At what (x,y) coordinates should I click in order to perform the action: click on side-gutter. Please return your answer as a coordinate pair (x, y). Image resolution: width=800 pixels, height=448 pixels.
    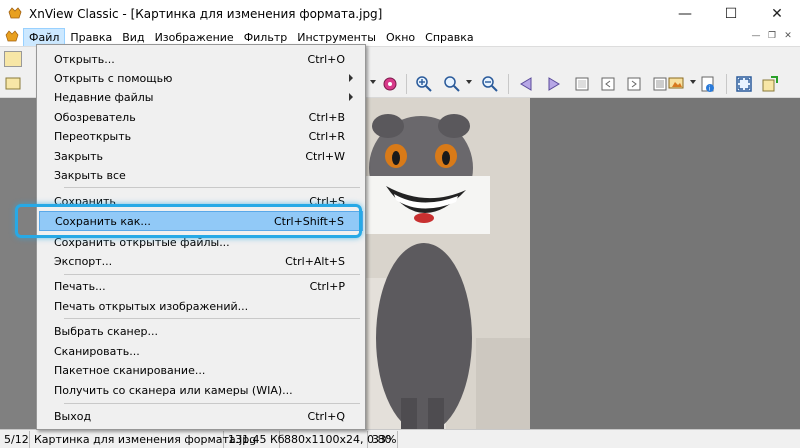
    Looking at the image, I should click on (20, 263).